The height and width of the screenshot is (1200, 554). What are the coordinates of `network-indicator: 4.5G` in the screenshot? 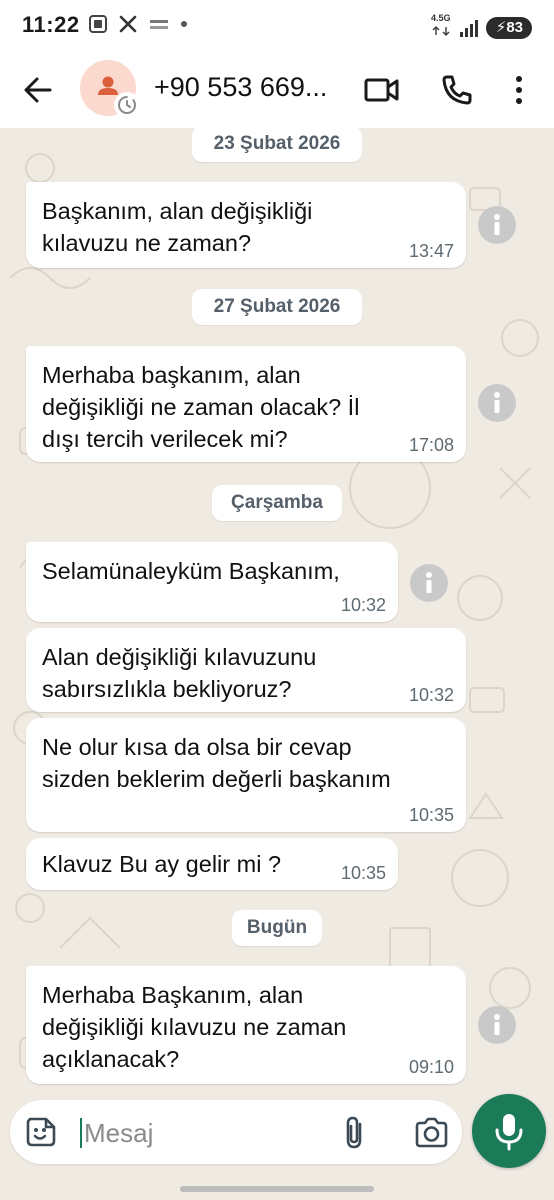 It's located at (441, 27).